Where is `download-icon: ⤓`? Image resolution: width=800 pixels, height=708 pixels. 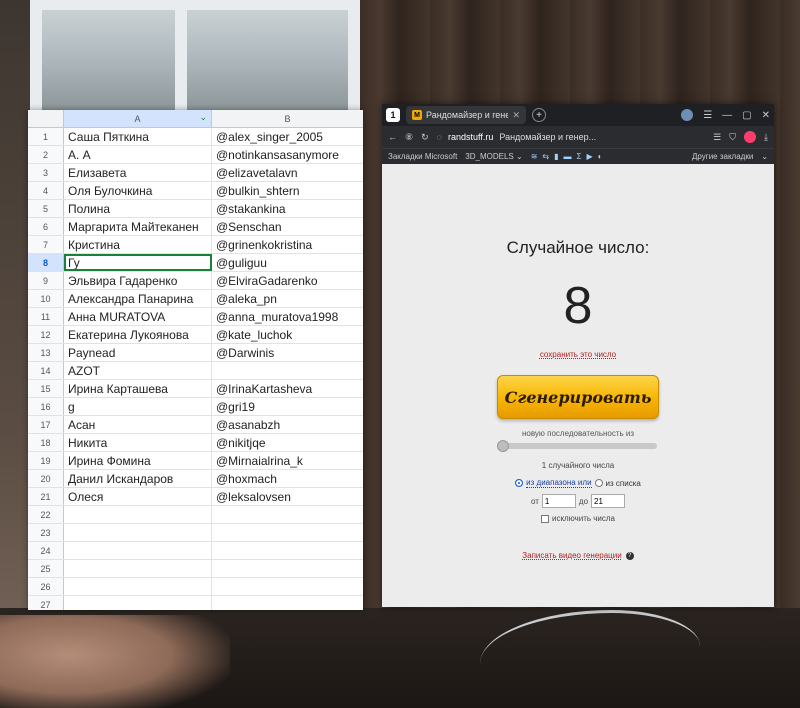 download-icon: ⤓ is located at coordinates (766, 137).